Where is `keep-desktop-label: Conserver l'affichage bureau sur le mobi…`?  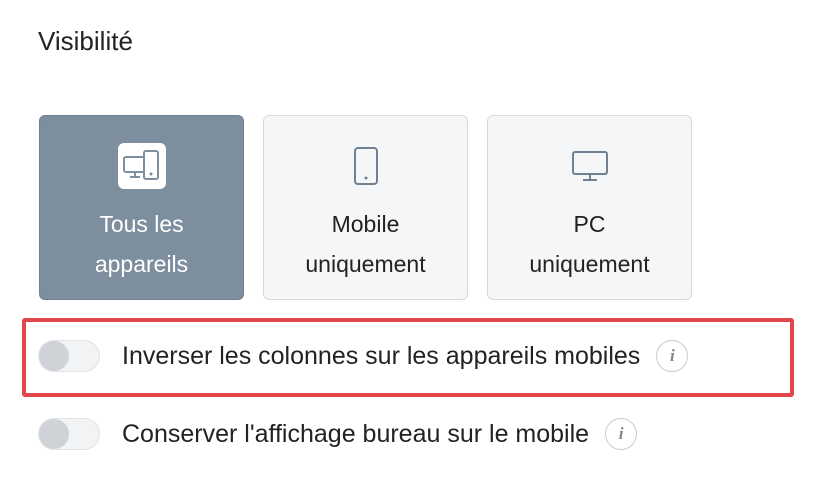
keep-desktop-label: Conserver l'affichage bureau sur le mobi… is located at coordinates (356, 433).